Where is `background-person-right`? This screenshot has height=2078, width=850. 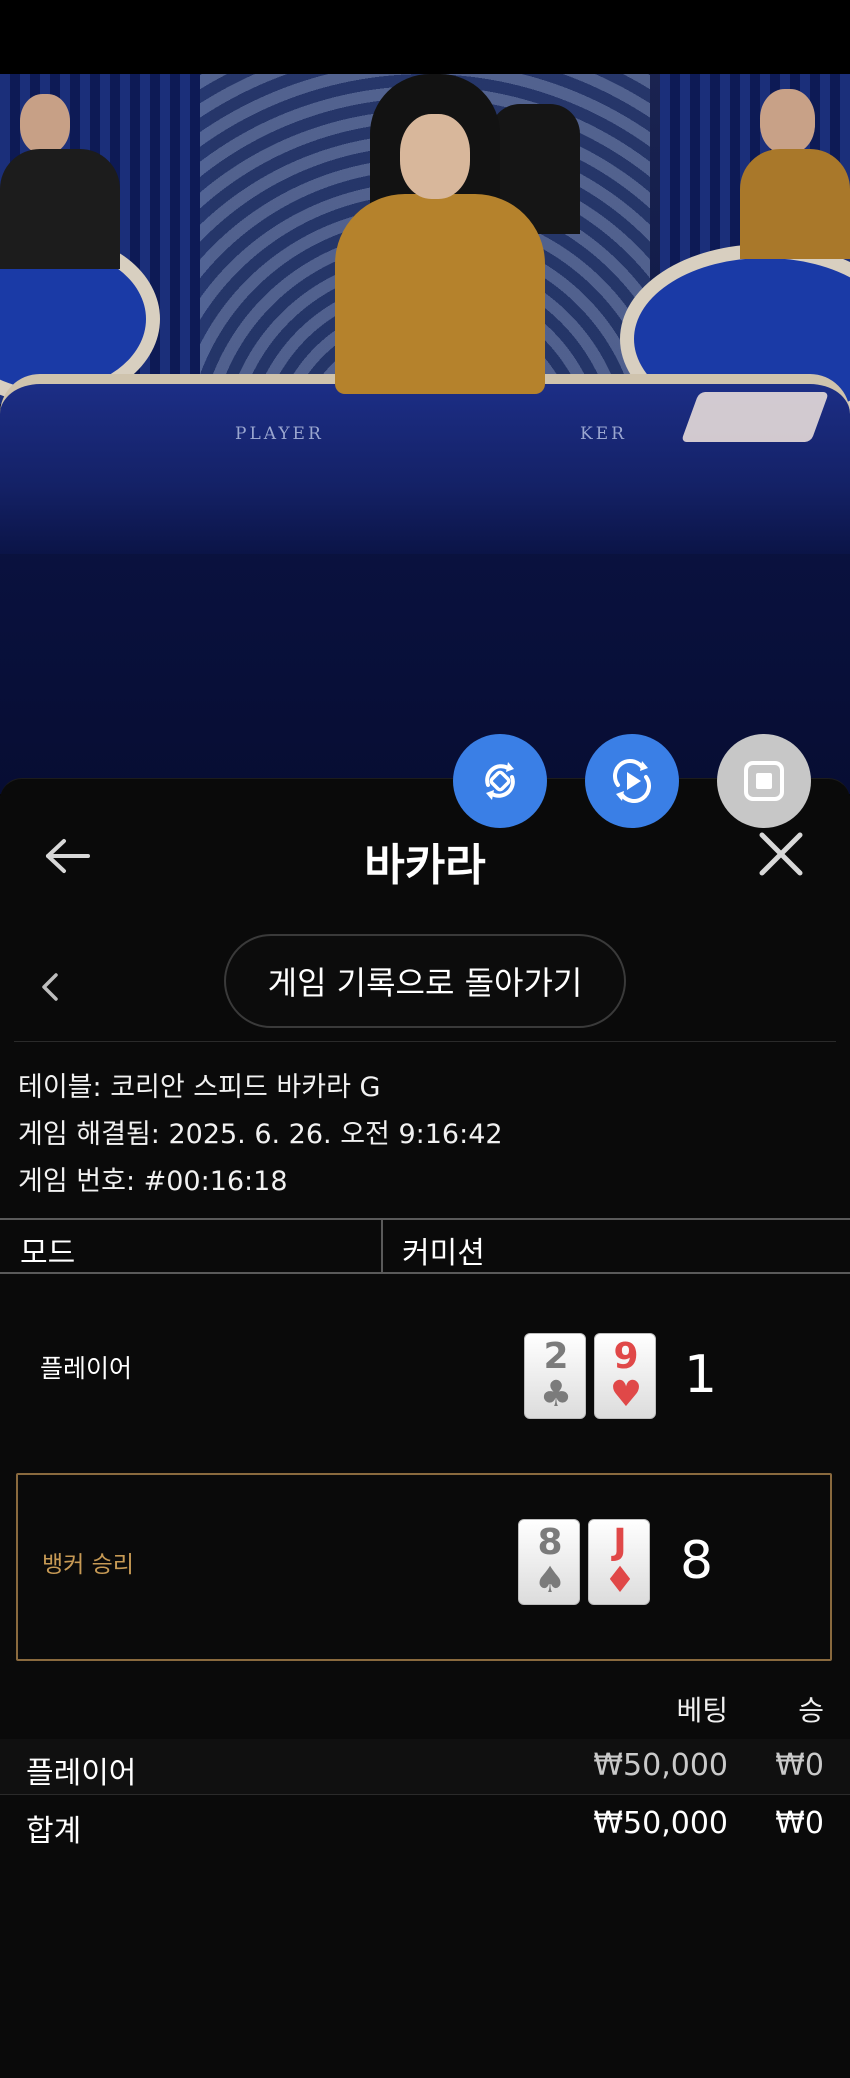 background-person-right is located at coordinates (790, 179).